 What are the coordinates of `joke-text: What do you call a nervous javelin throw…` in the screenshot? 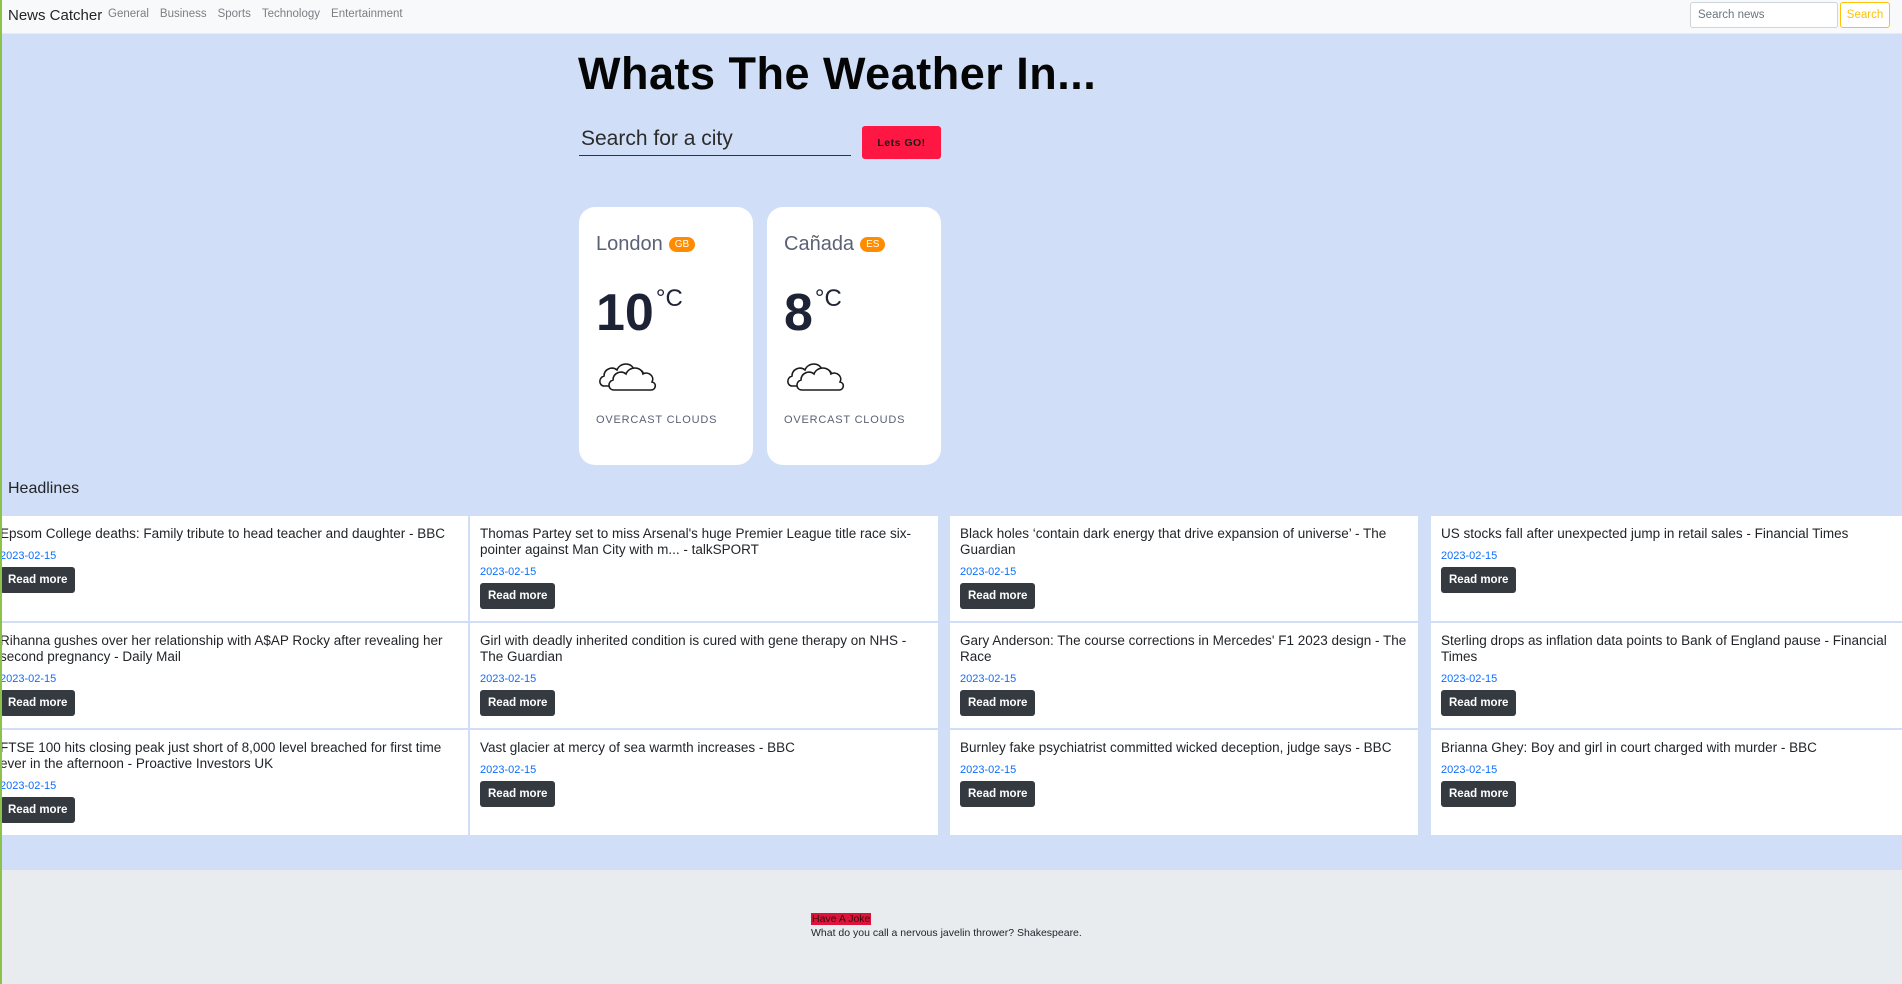 It's located at (946, 933).